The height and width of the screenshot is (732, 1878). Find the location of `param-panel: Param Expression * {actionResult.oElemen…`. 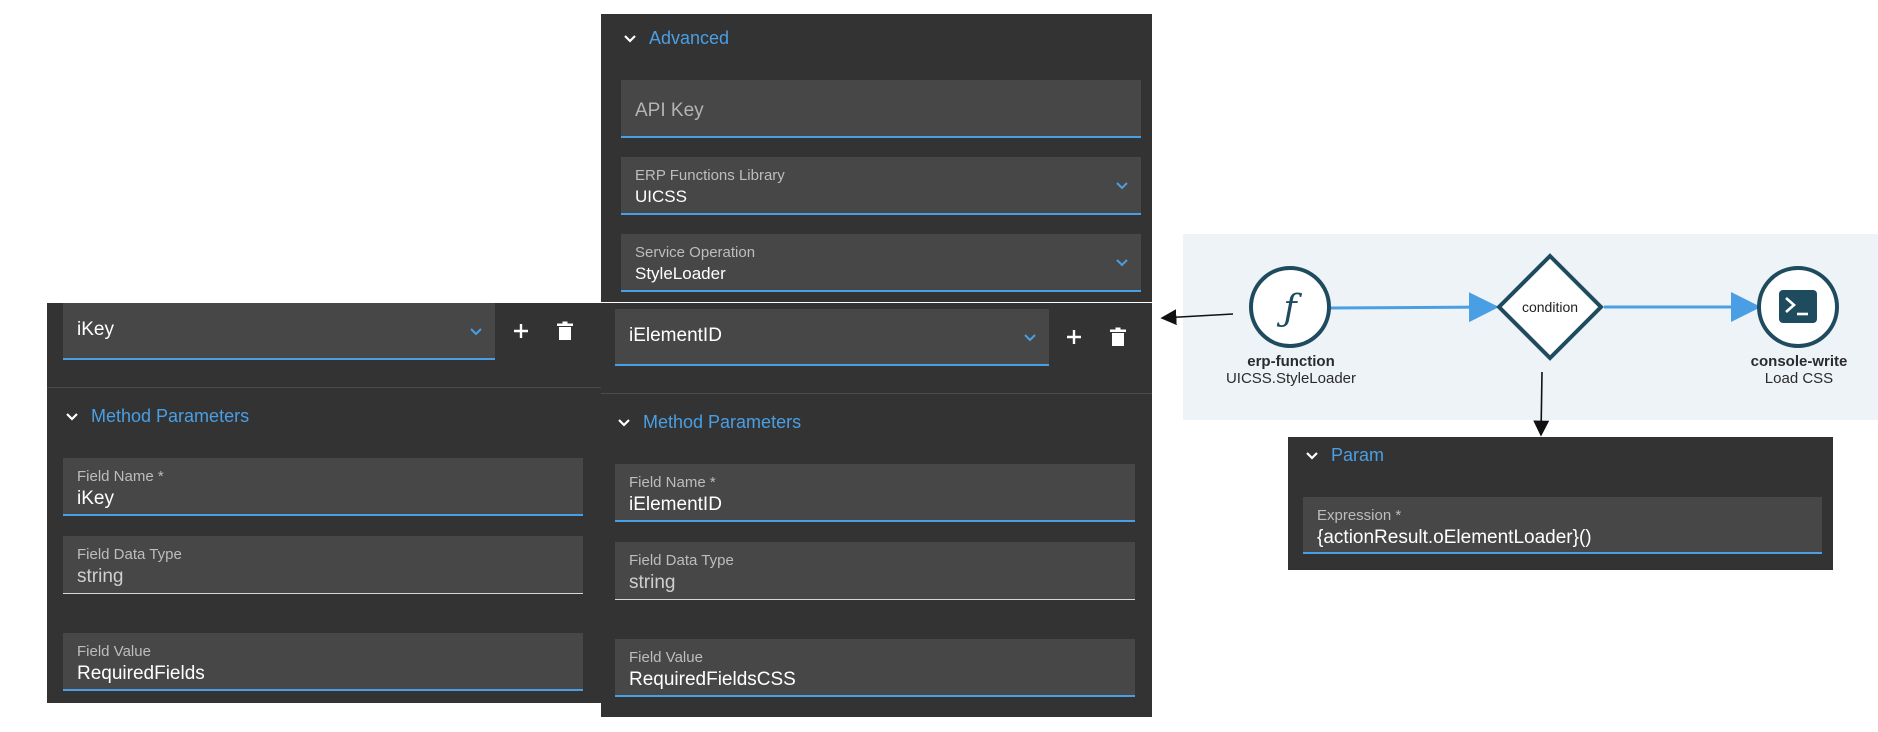

param-panel: Param Expression * {actionResult.oElemen… is located at coordinates (1560, 503).